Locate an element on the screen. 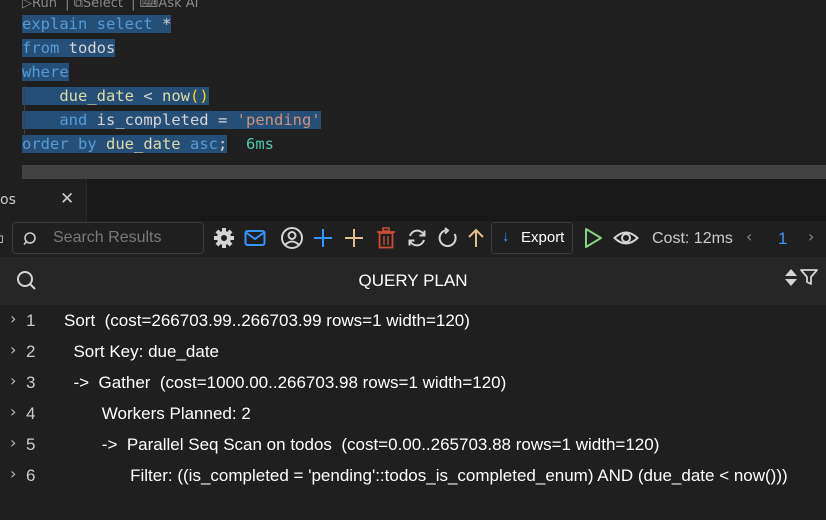 The height and width of the screenshot is (520, 826). play-icon is located at coordinates (593, 238).